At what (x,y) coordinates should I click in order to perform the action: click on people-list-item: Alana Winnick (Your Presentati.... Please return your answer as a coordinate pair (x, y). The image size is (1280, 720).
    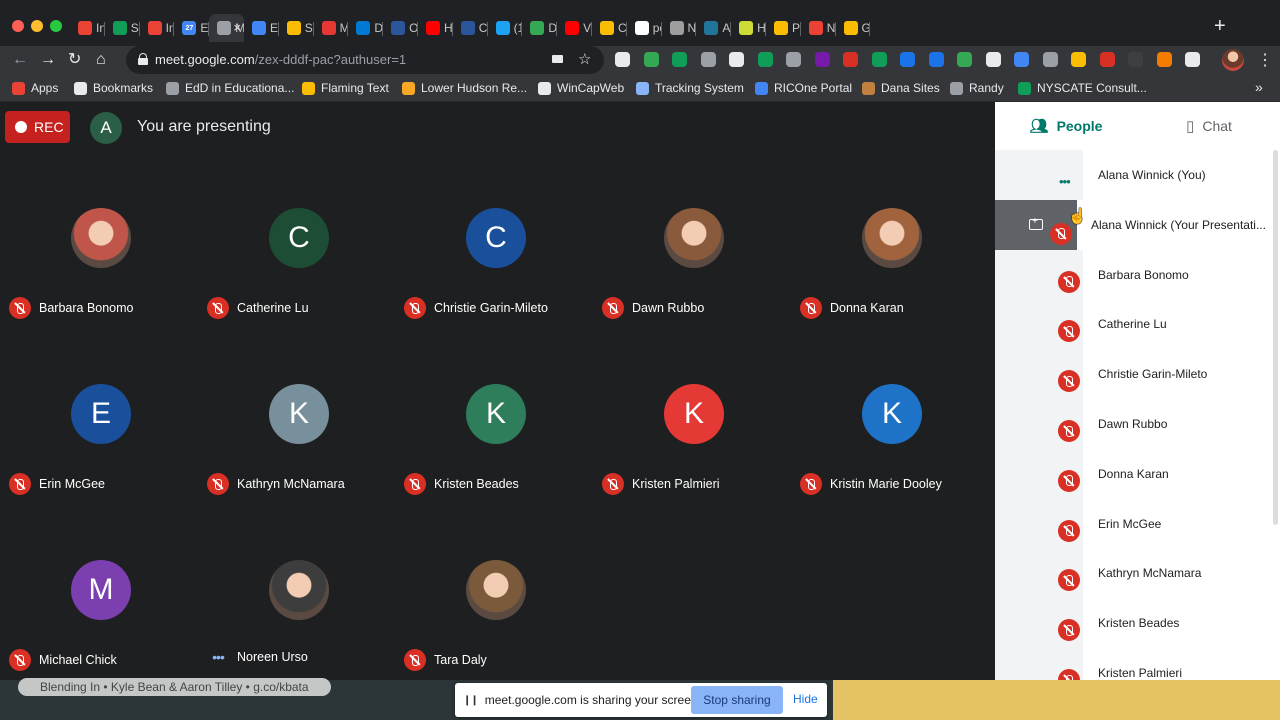
    Looking at the image, I should click on (1134, 224).